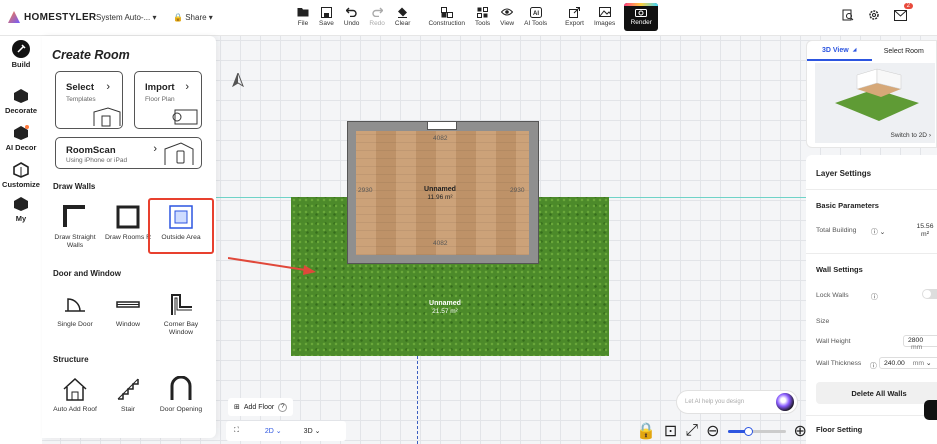  What do you see at coordinates (269, 431) in the screenshot?
I see `view-2d-label: 2D` at bounding box center [269, 431].